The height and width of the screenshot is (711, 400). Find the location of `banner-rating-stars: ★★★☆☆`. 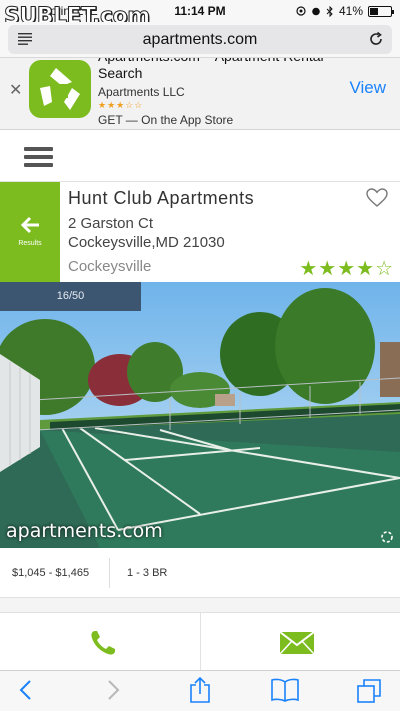

banner-rating-stars: ★★★☆☆ is located at coordinates (121, 105).